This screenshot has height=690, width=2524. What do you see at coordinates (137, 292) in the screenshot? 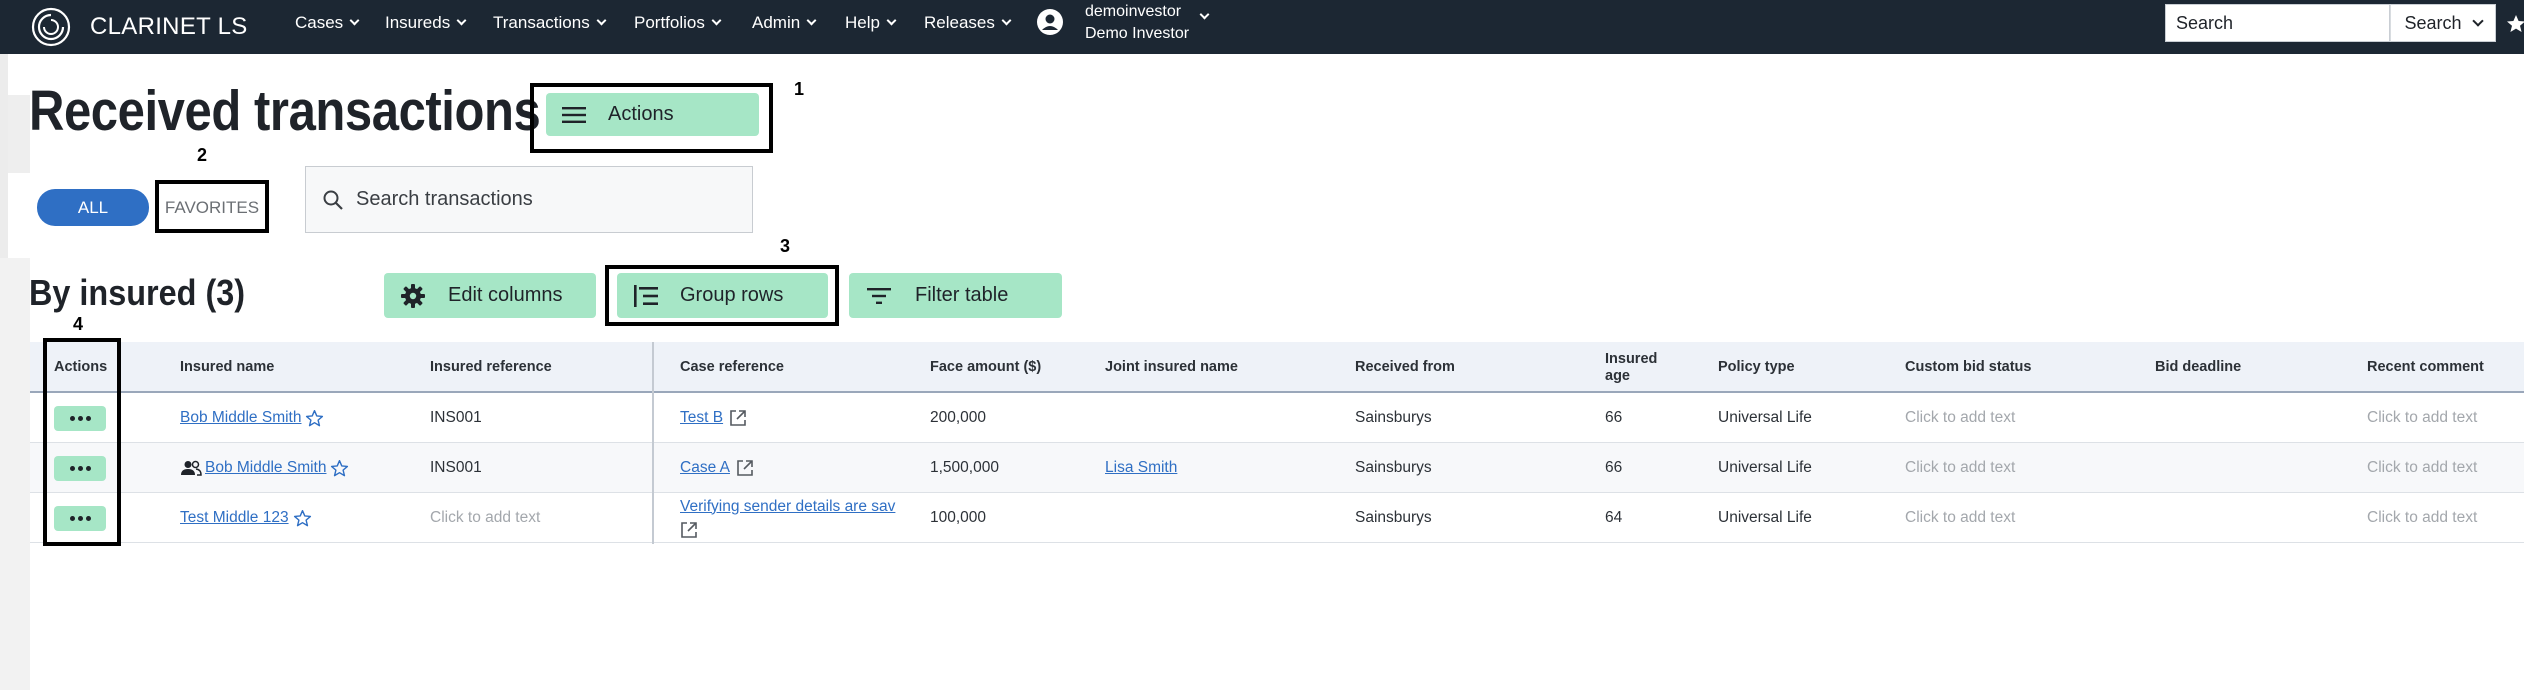
I see `section-title: By insured (3)` at bounding box center [137, 292].